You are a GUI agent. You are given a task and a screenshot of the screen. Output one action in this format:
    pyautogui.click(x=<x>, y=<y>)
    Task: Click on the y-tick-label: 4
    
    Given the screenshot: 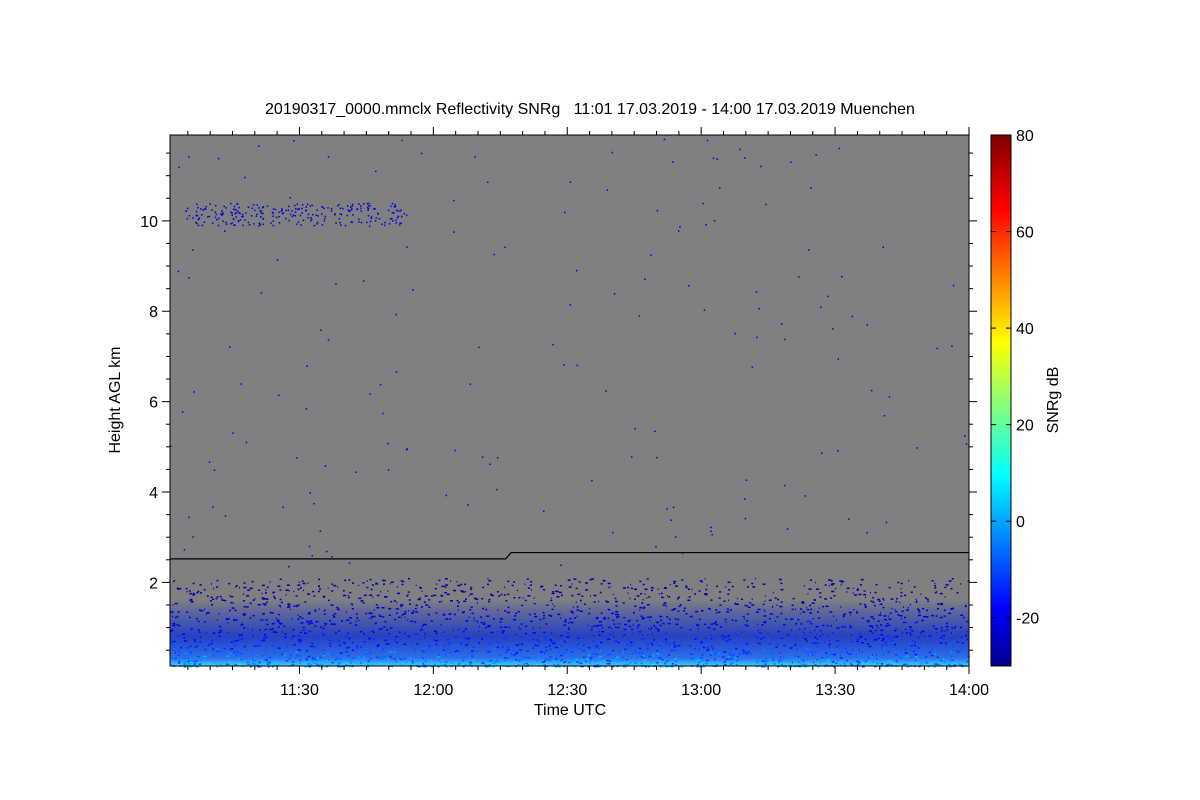 What is the action you would take?
    pyautogui.click(x=153, y=493)
    